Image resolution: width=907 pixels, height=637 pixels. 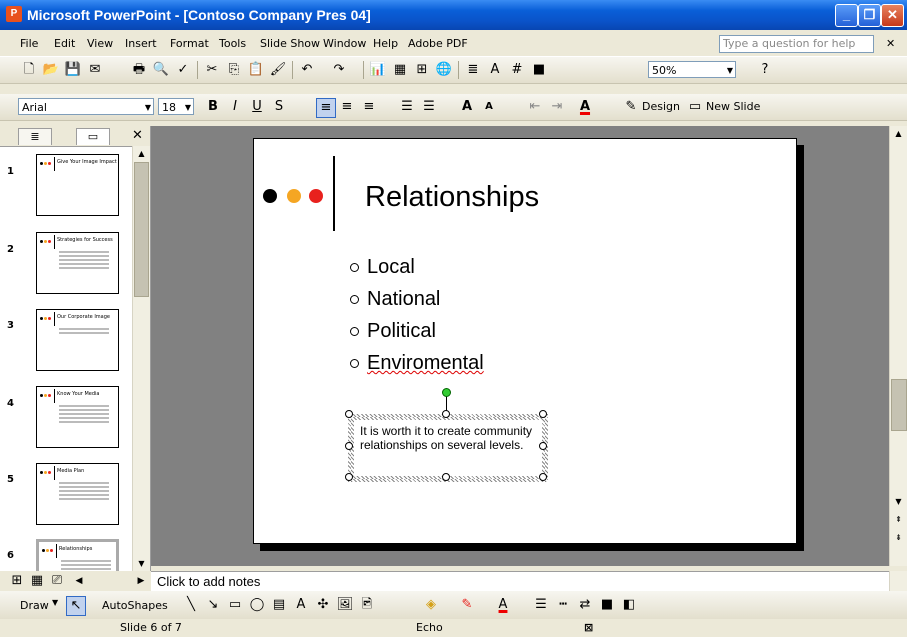 I want to click on new-slide-button: New Slide, so click(x=733, y=106).